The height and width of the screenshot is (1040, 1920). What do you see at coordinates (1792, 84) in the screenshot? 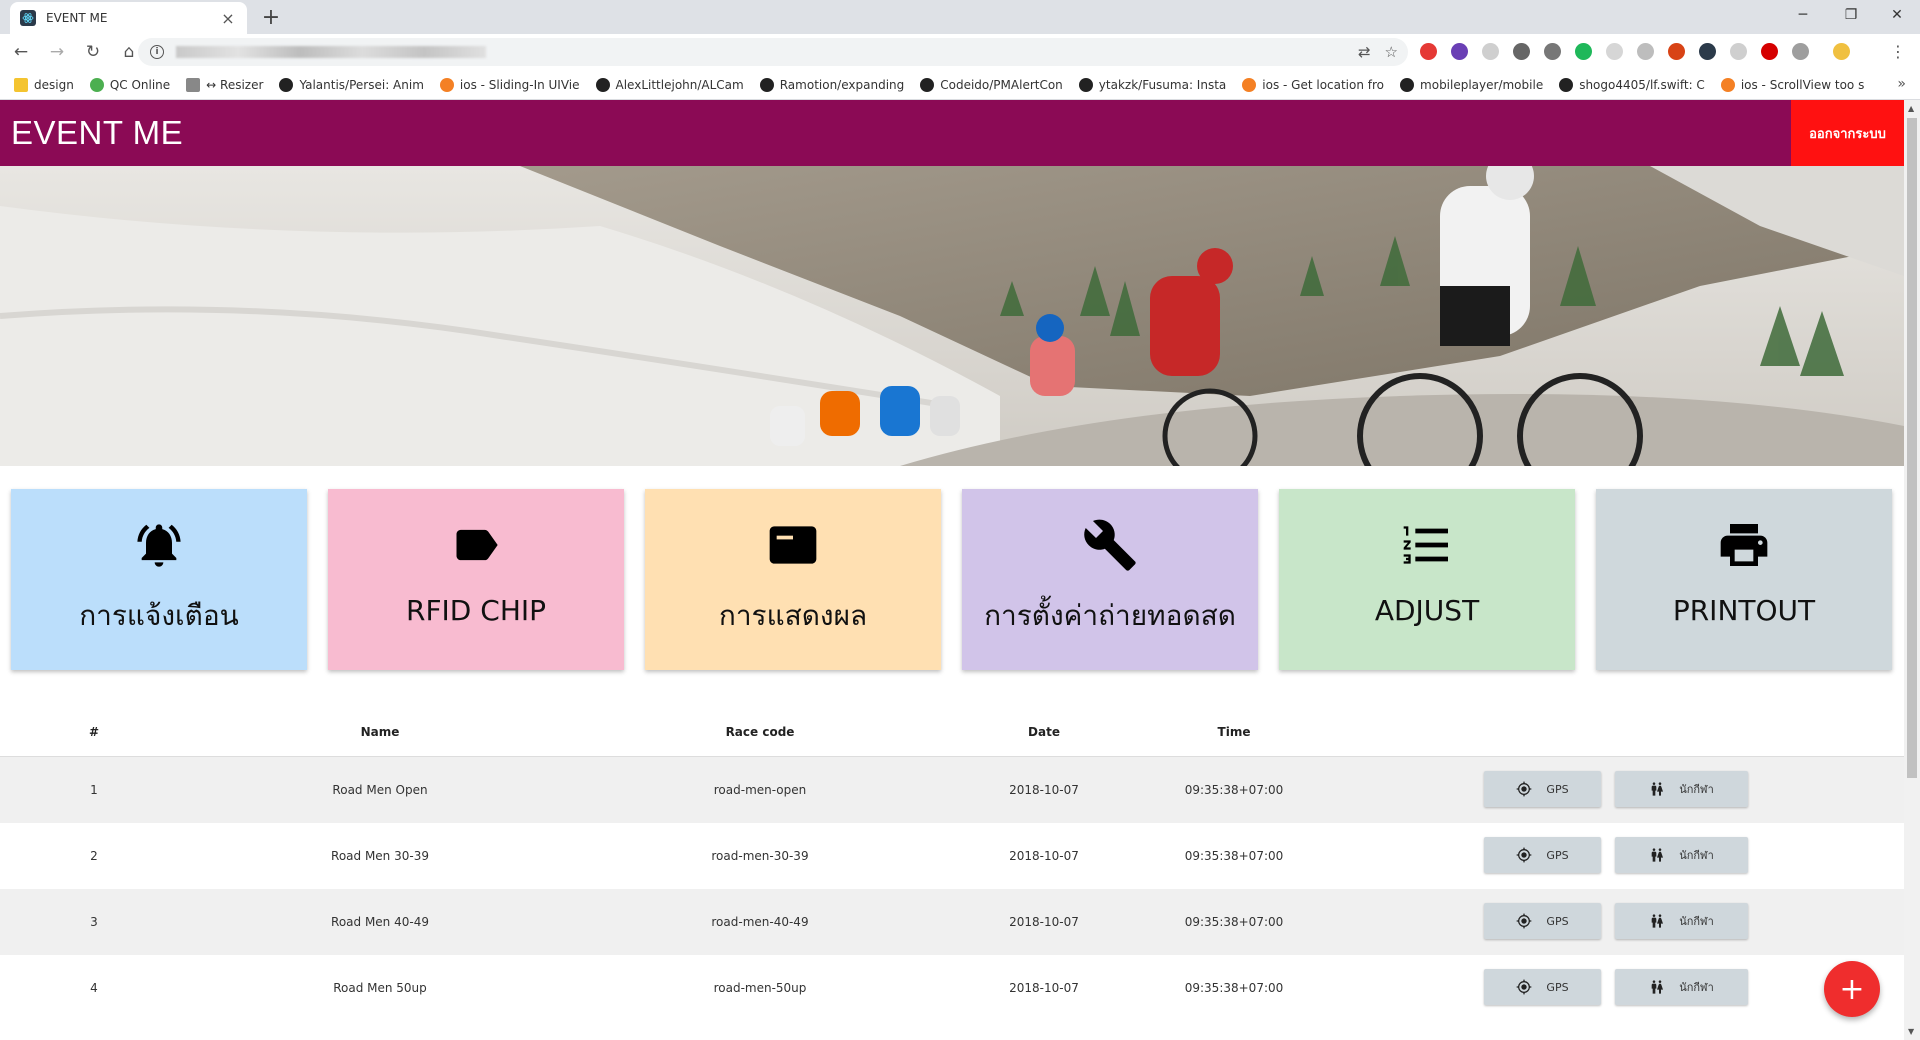
I see `bookmark-item: ios - ScrollView too s` at bounding box center [1792, 84].